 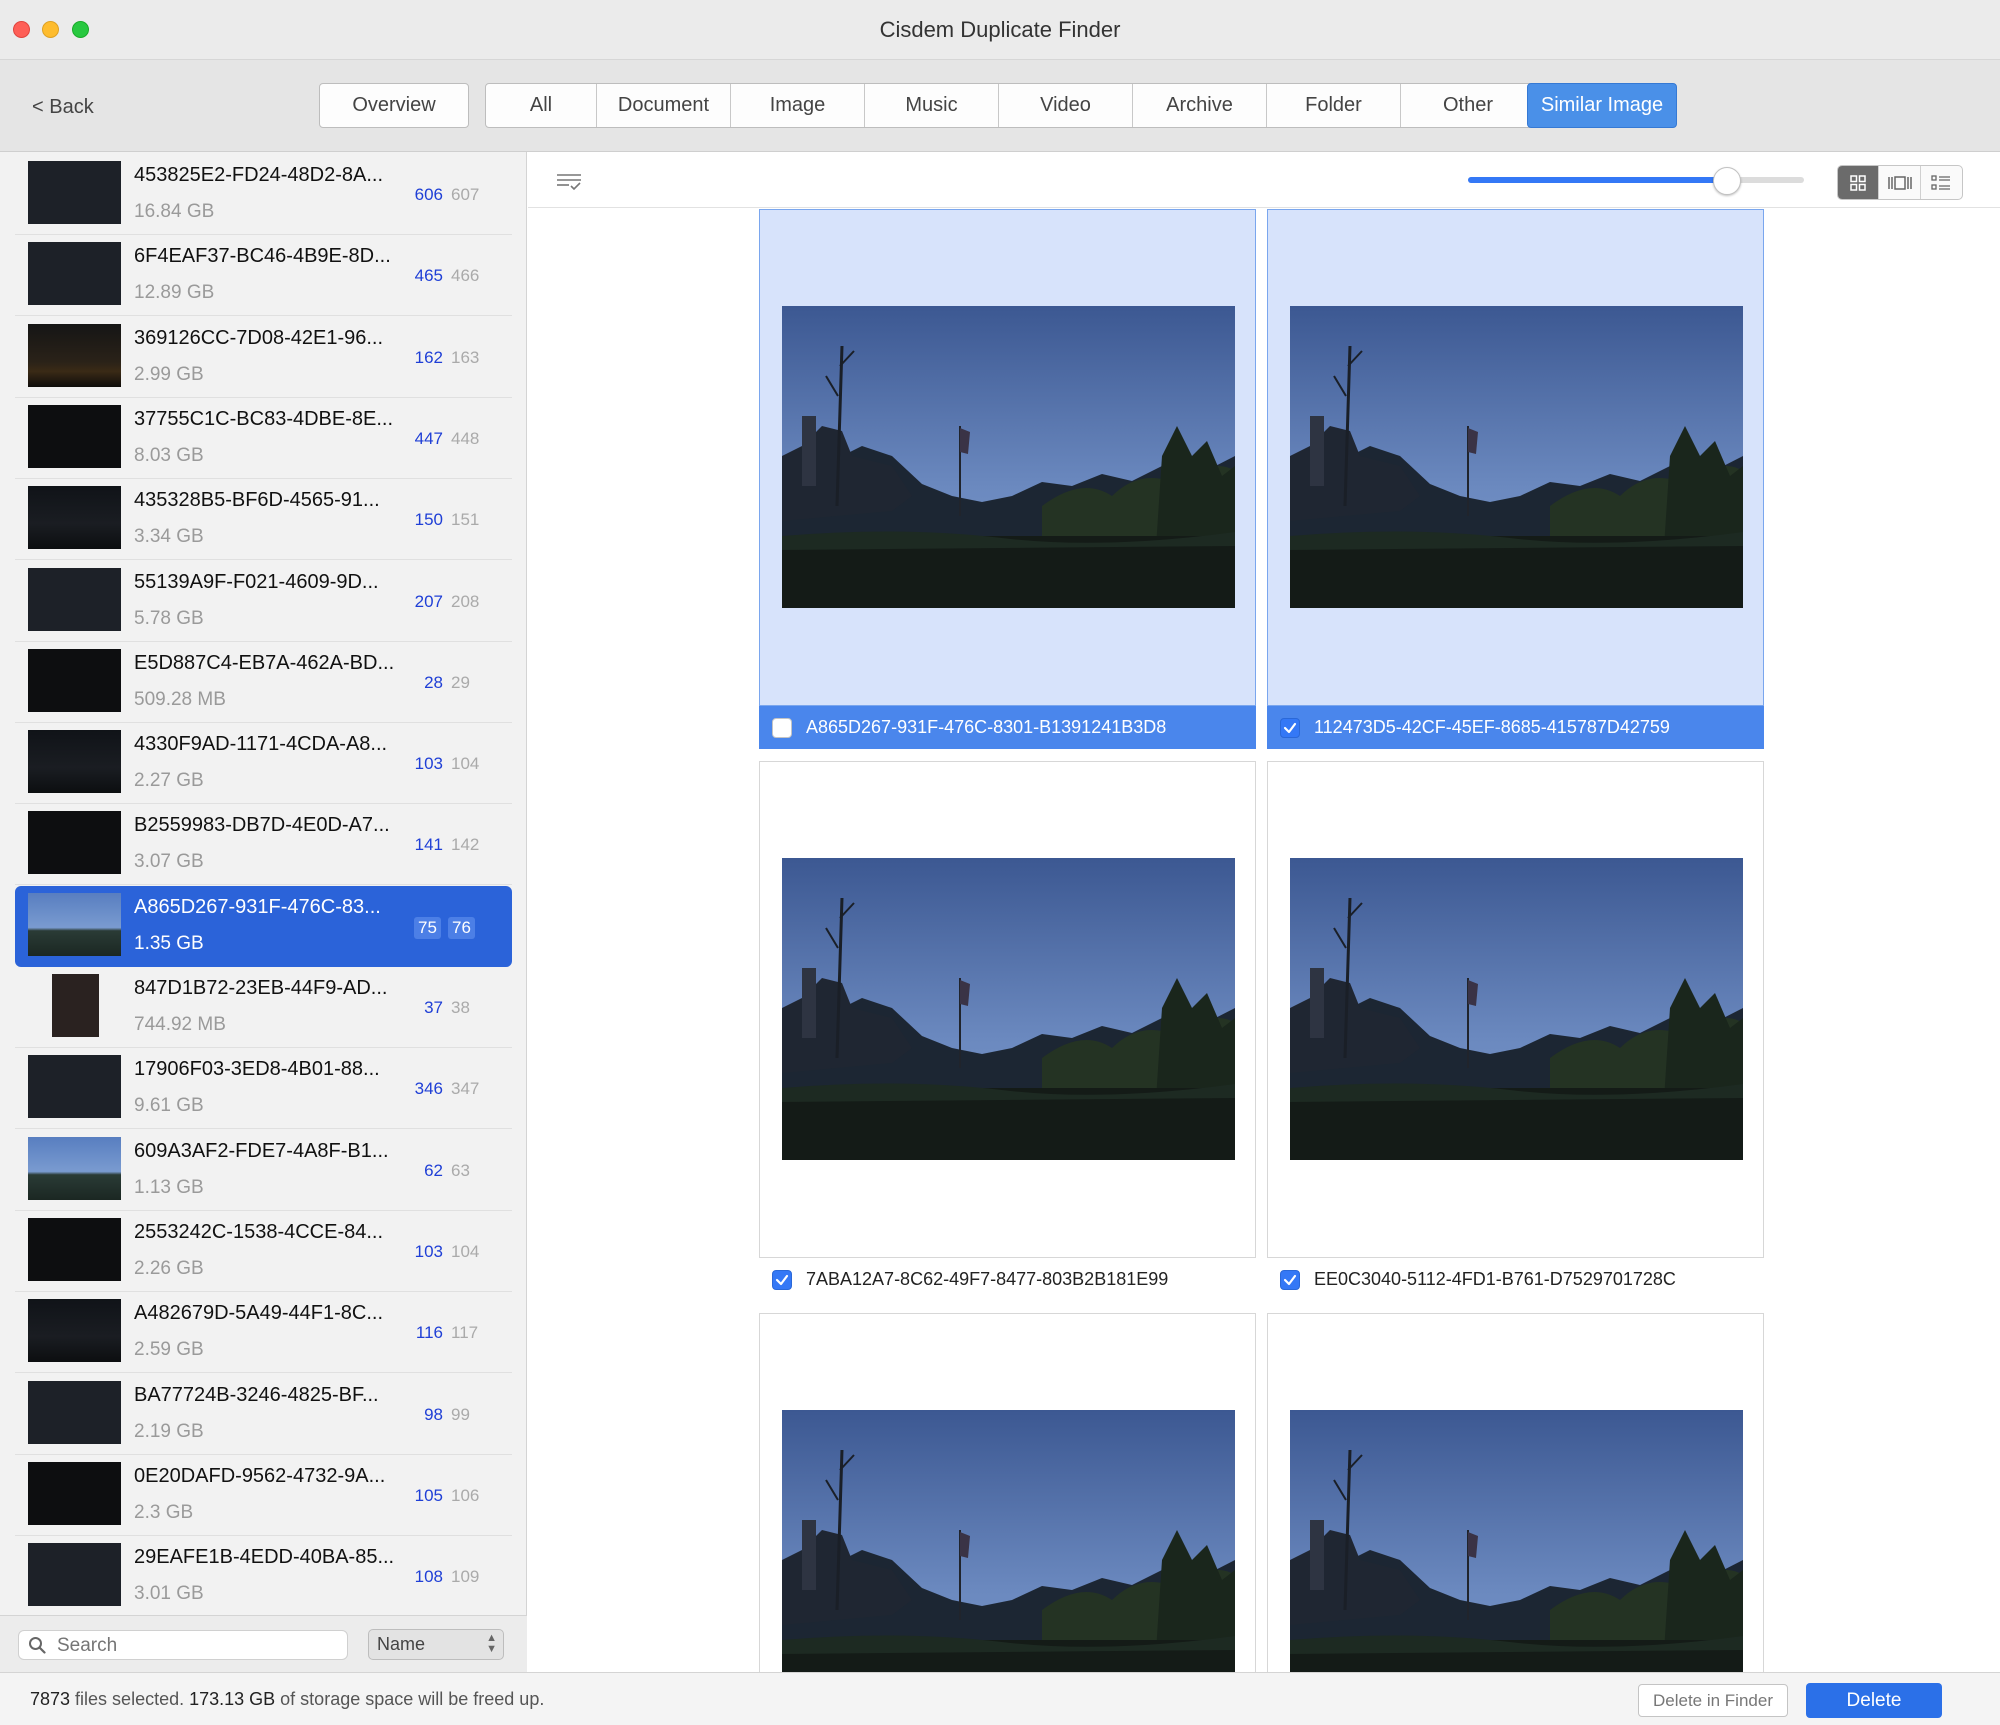 I want to click on group-list-item: 4330F9AD-1171-4CDA-A8... 2.27 GB 103 104, so click(x=263, y=764).